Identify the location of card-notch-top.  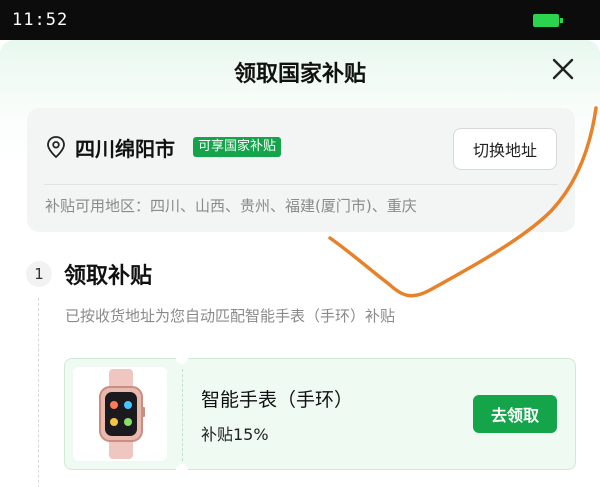
(182, 358).